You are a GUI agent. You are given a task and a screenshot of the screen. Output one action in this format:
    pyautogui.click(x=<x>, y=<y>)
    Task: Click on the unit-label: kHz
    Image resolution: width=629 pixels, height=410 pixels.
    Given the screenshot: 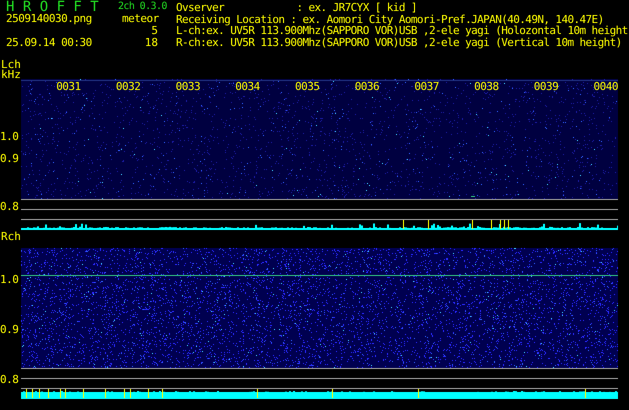 What is the action you would take?
    pyautogui.click(x=11, y=75)
    